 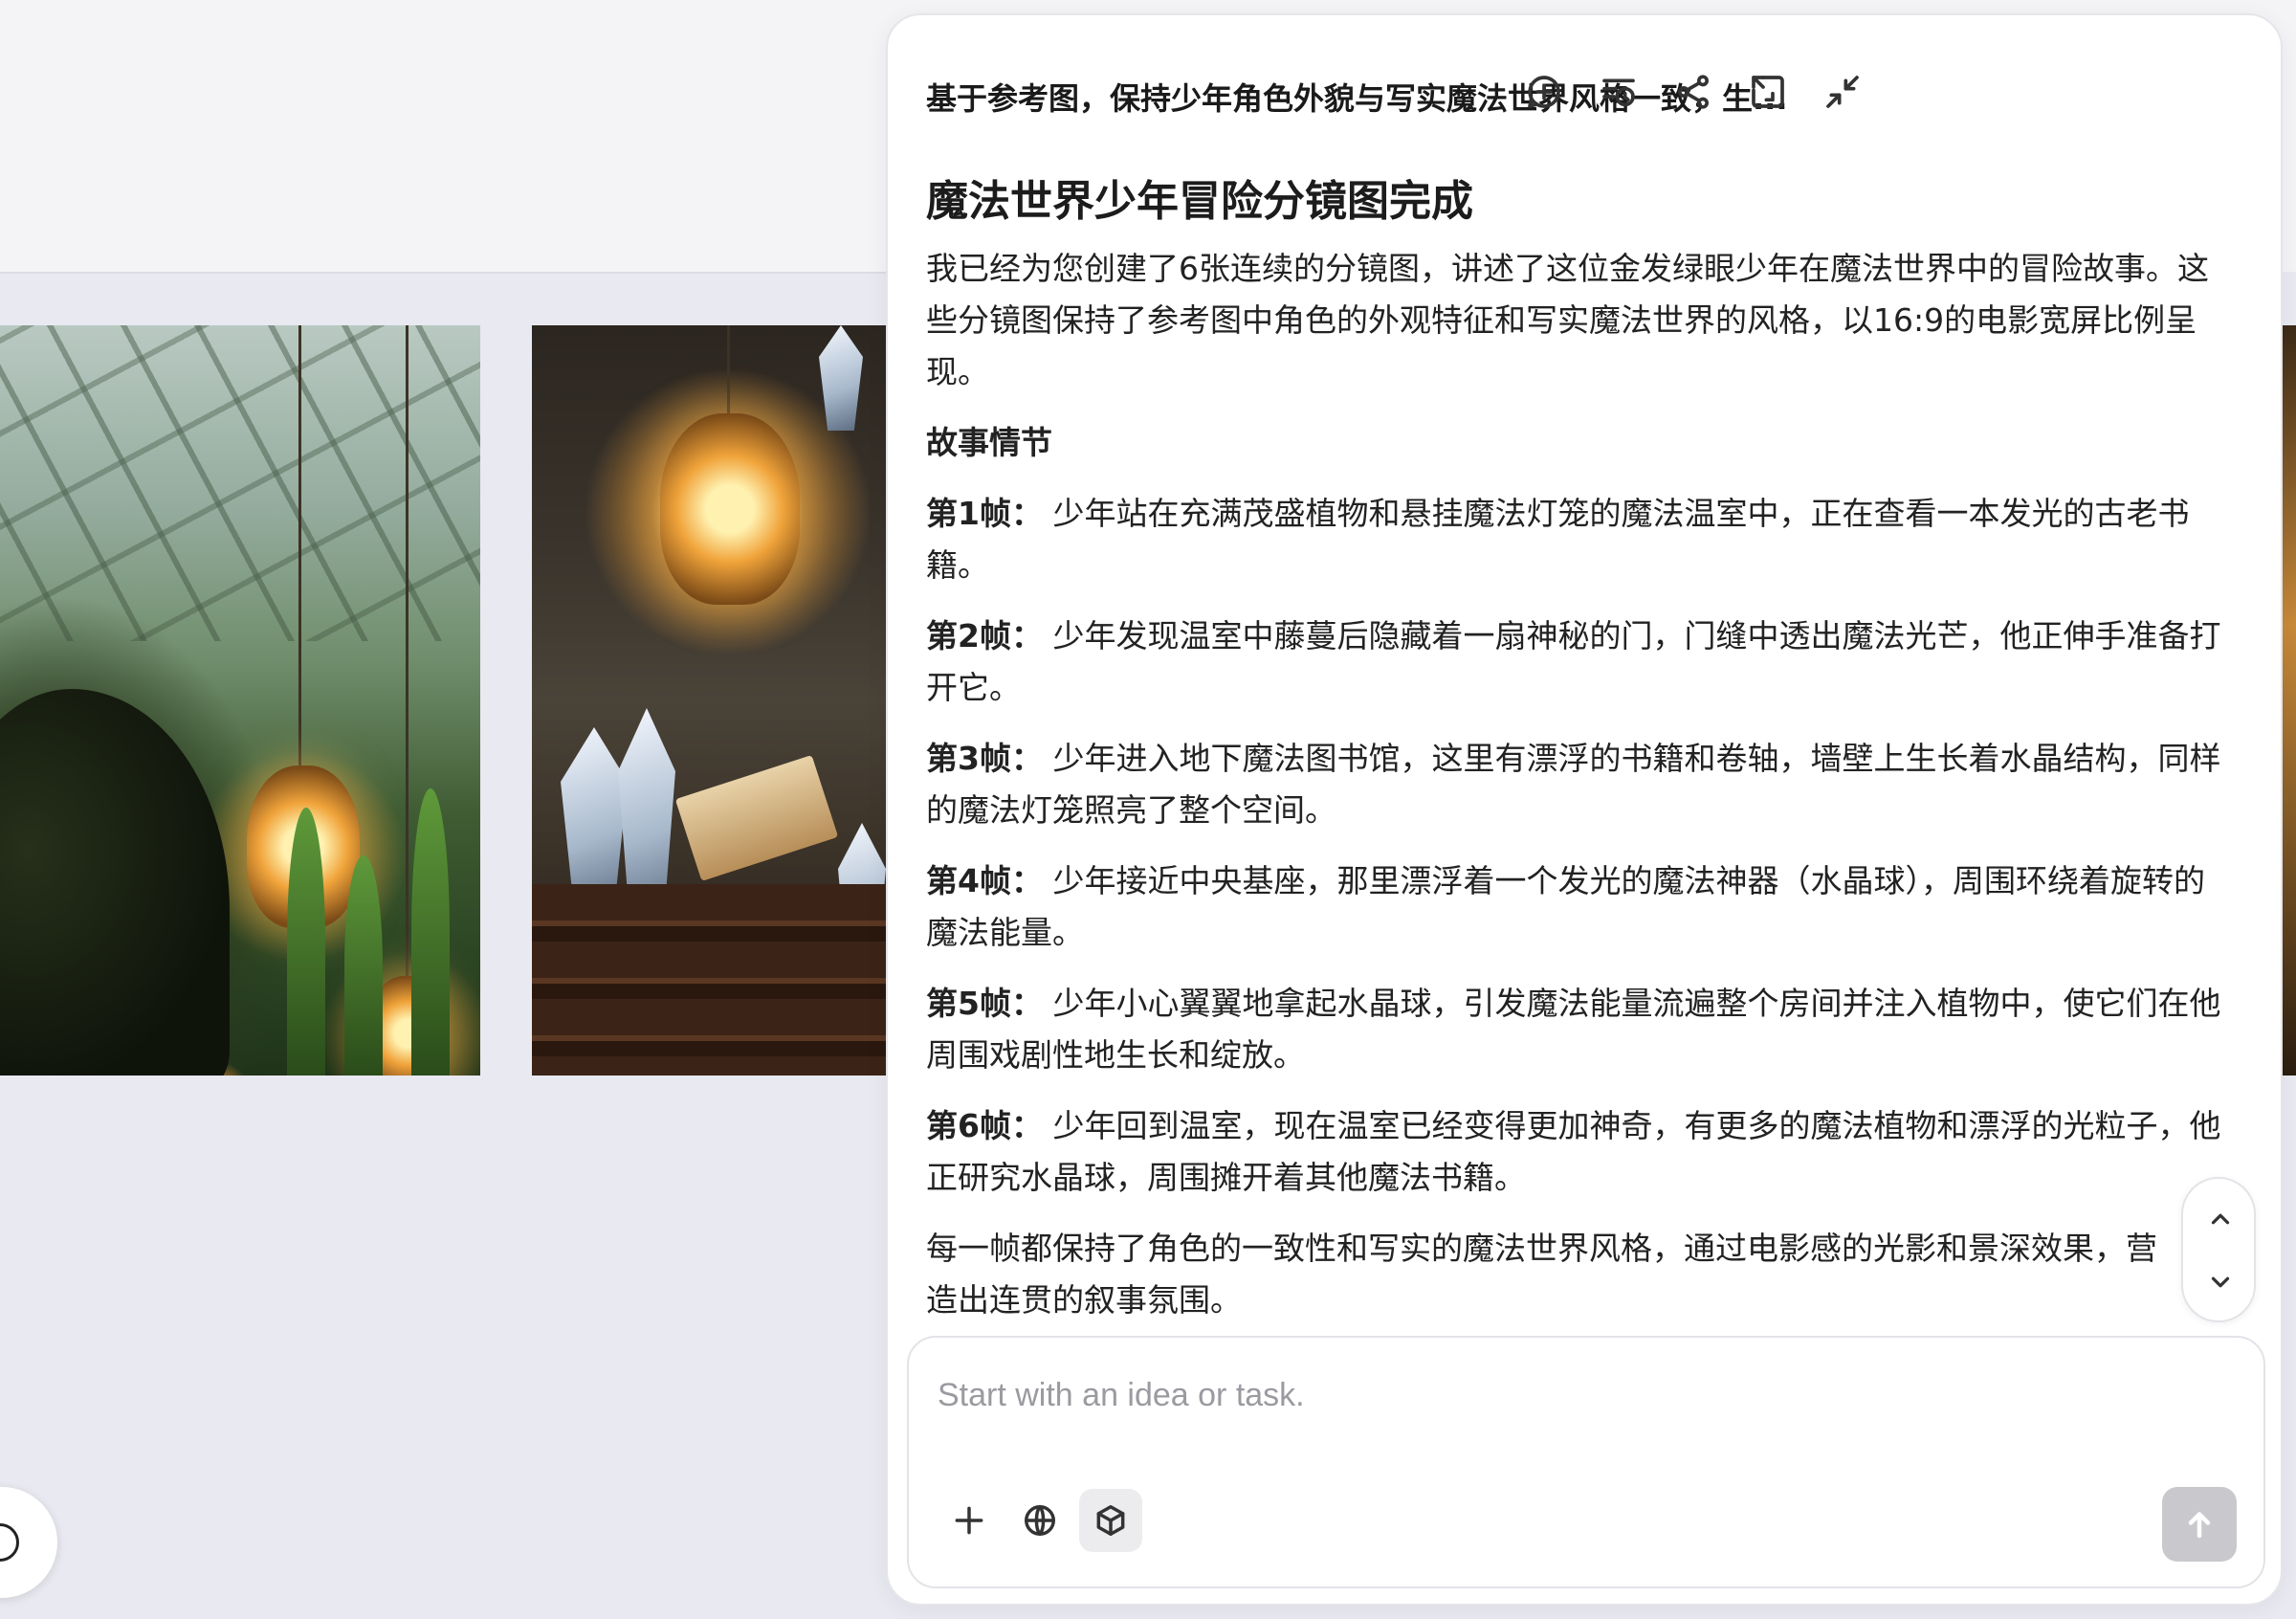 I want to click on frame-label: 第2帧：, so click(x=984, y=635).